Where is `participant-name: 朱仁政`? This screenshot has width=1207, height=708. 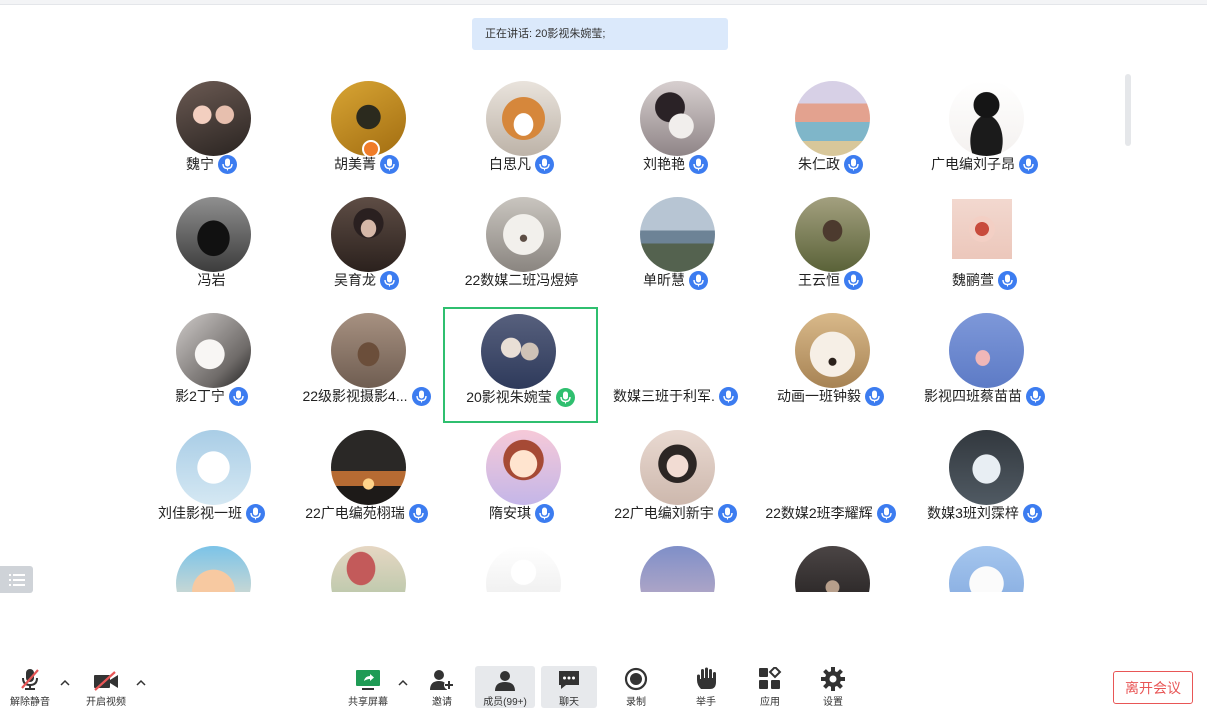
participant-name: 朱仁政 is located at coordinates (819, 164).